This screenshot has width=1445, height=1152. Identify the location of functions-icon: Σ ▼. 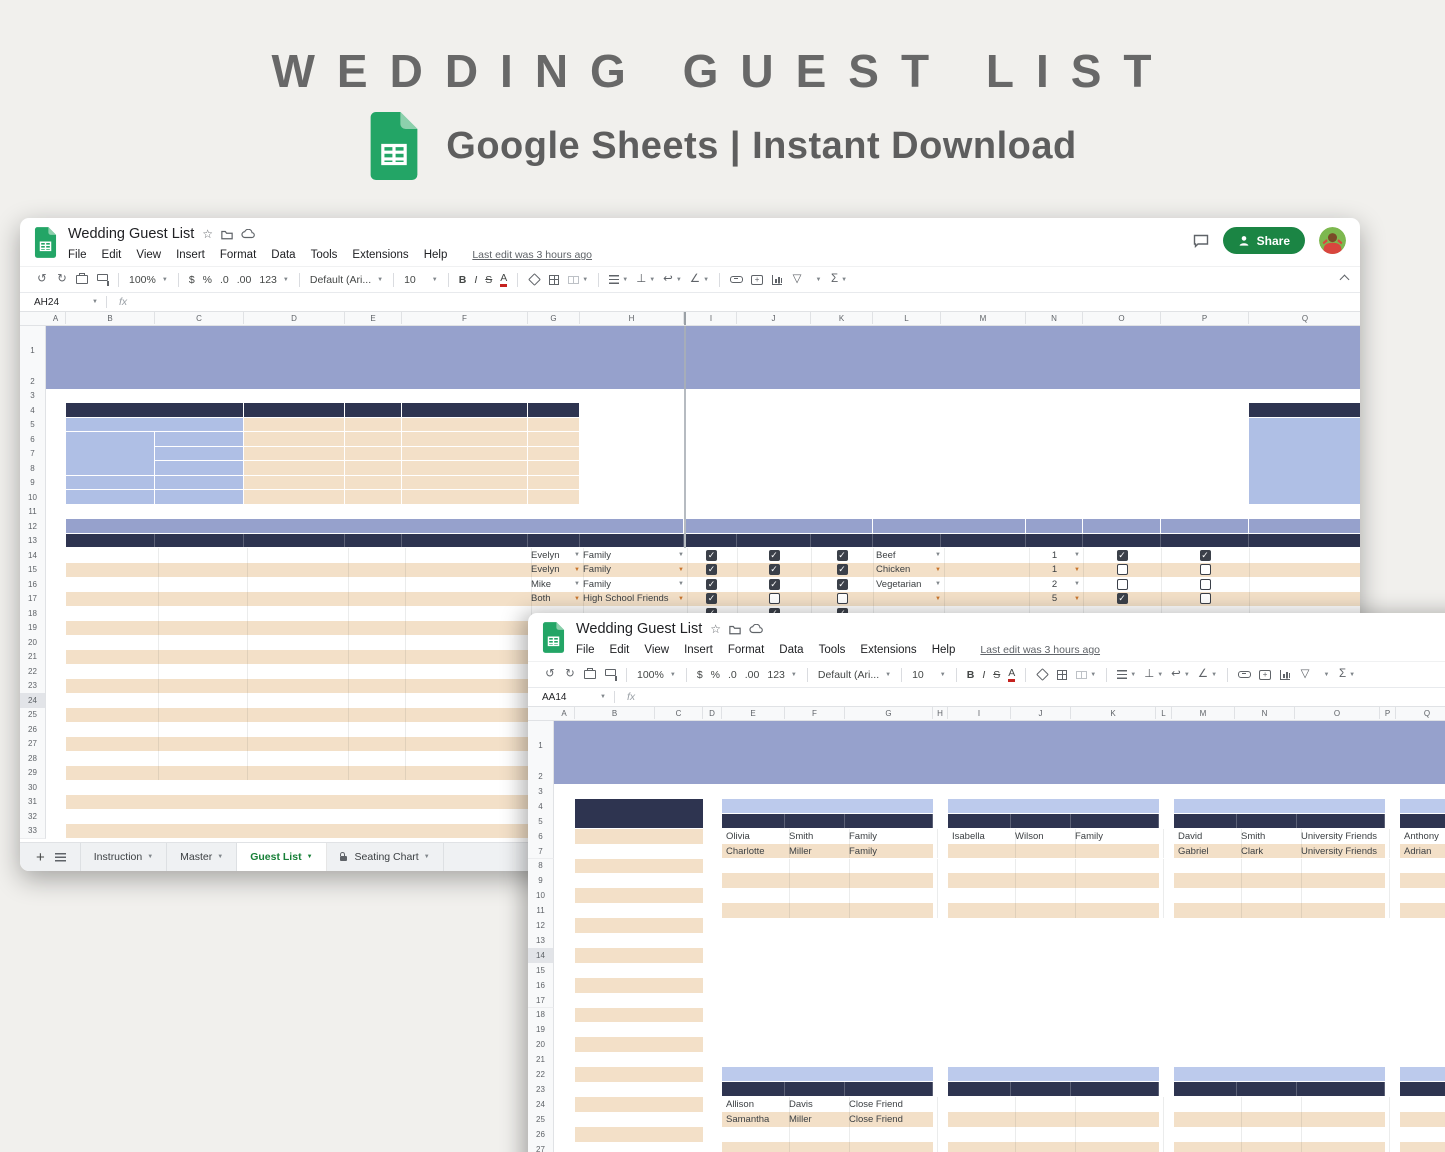
(839, 280).